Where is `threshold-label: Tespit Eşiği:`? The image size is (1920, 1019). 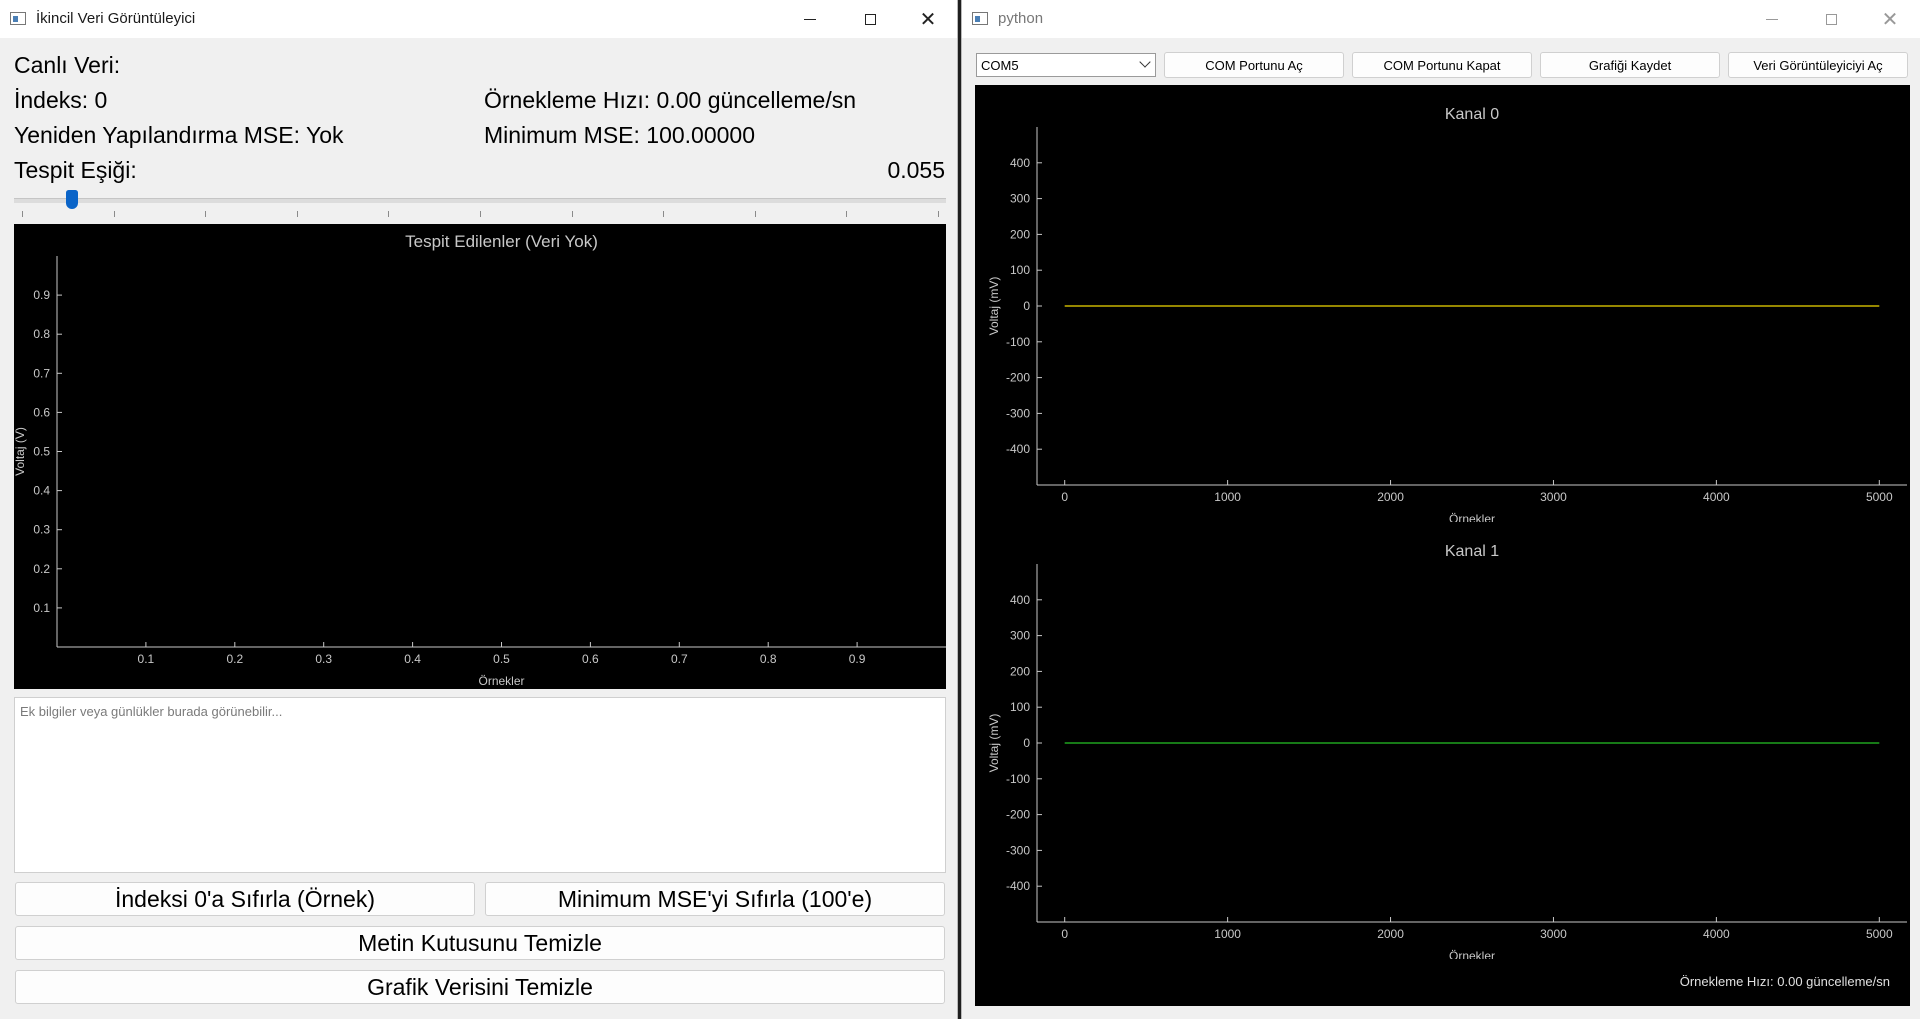 threshold-label: Tespit Eşiği: is located at coordinates (75, 170).